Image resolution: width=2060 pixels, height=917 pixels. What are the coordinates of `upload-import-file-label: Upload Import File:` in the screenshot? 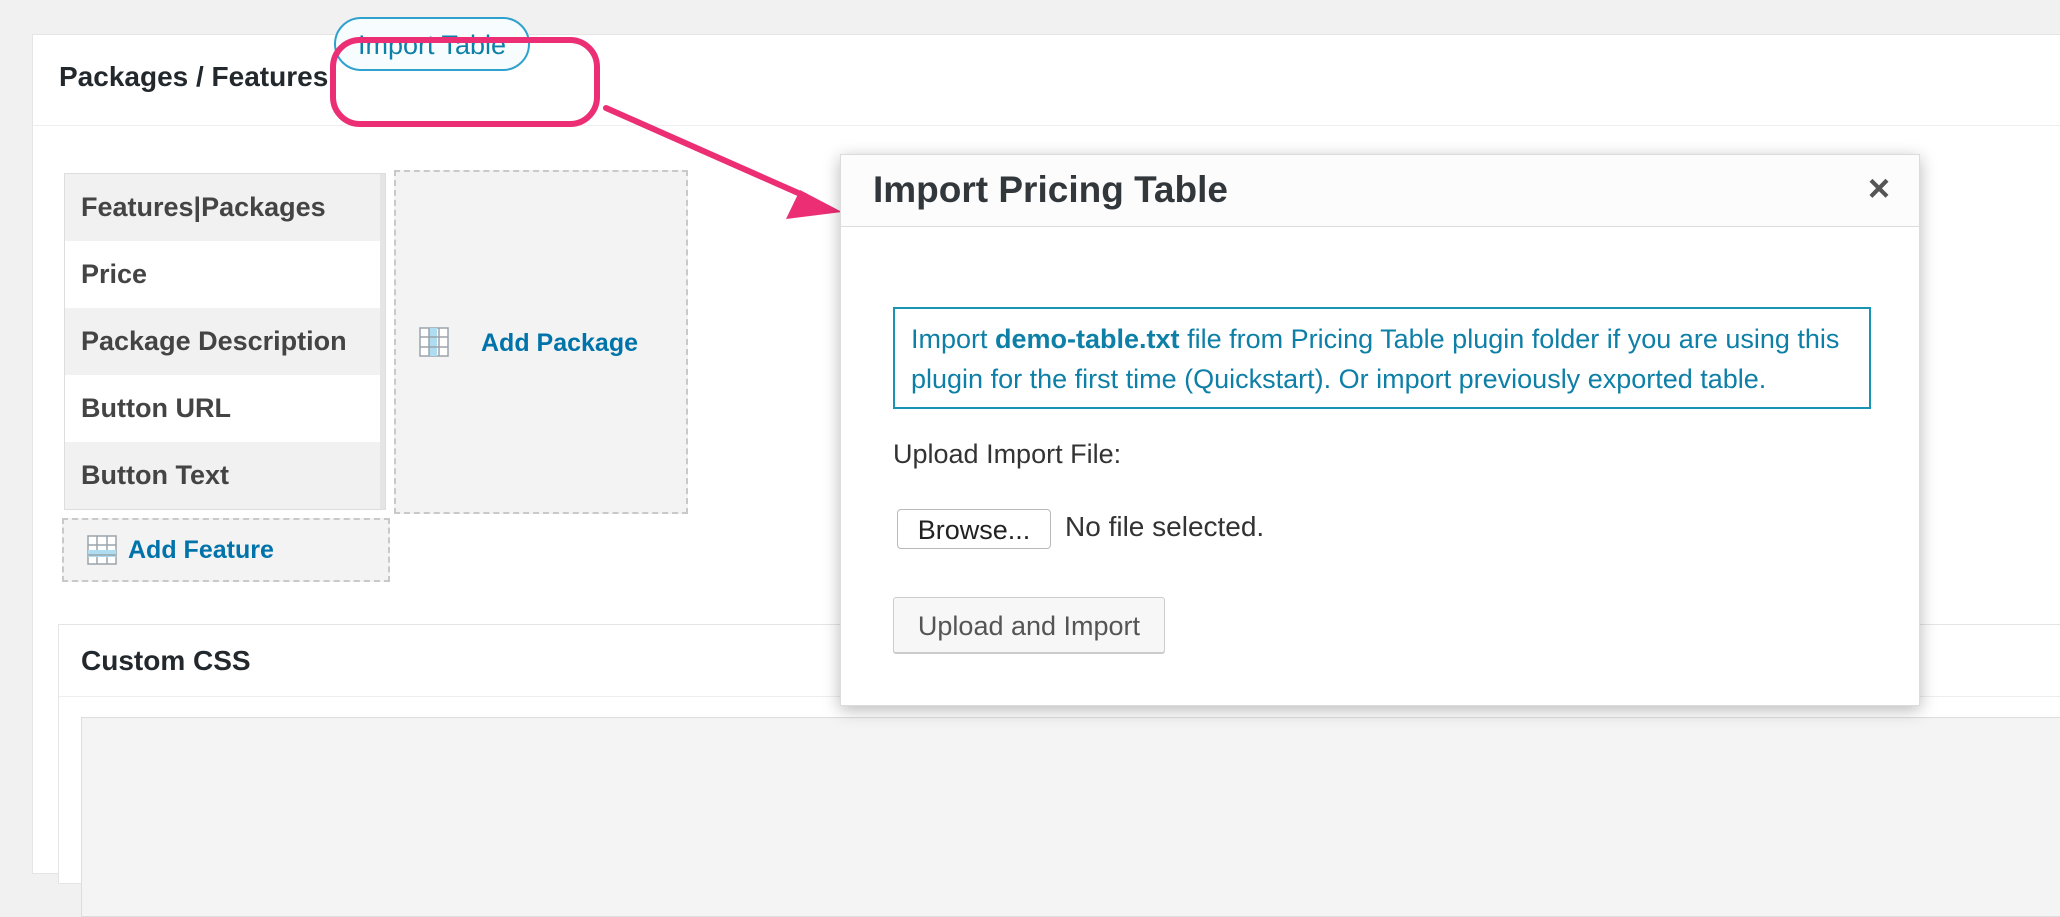 It's located at (1007, 454).